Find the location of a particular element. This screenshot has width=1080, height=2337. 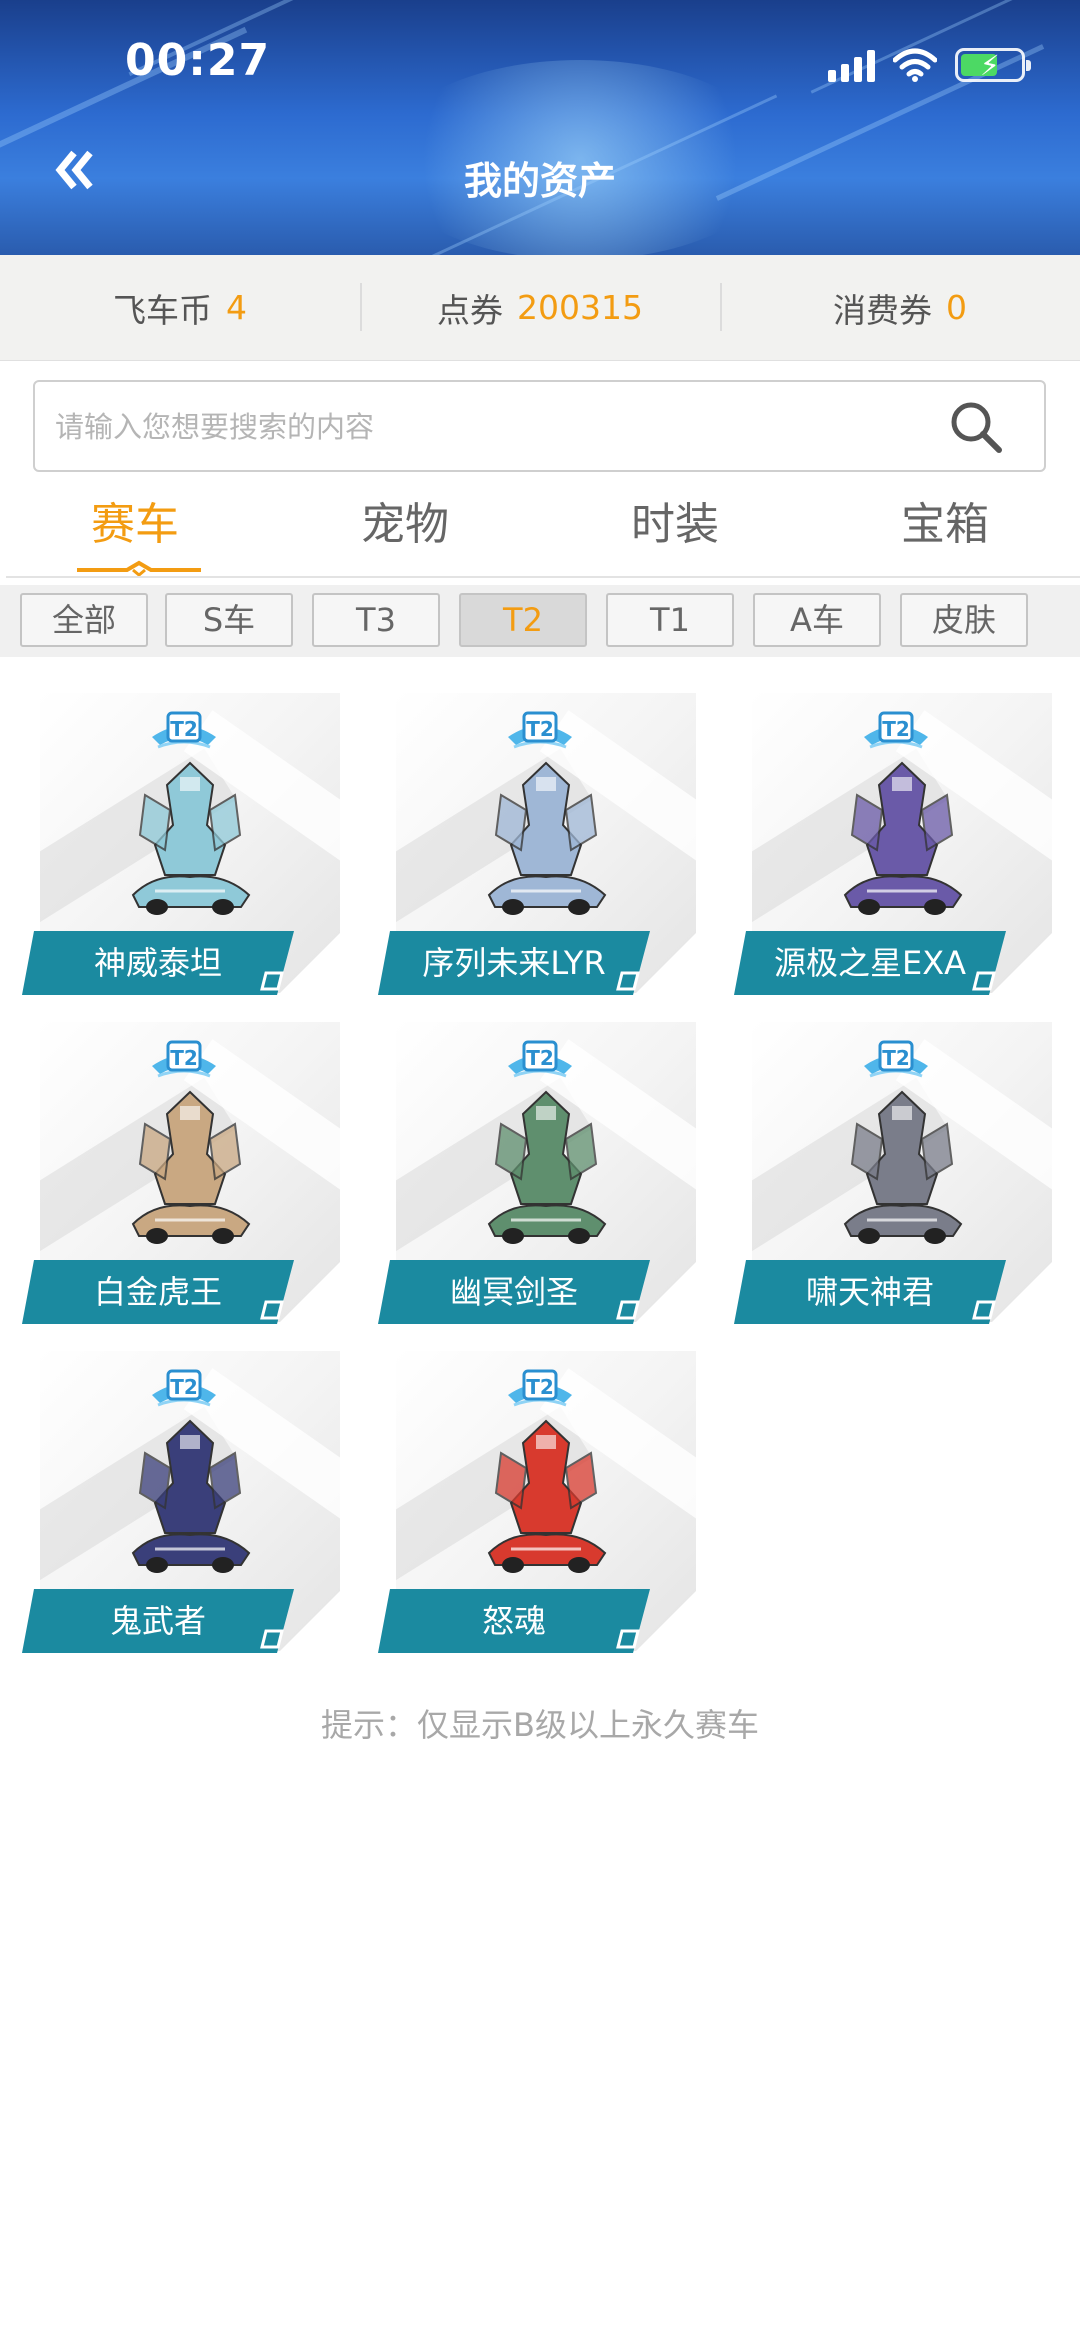

balance-label: 消费券 is located at coordinates (882, 310).